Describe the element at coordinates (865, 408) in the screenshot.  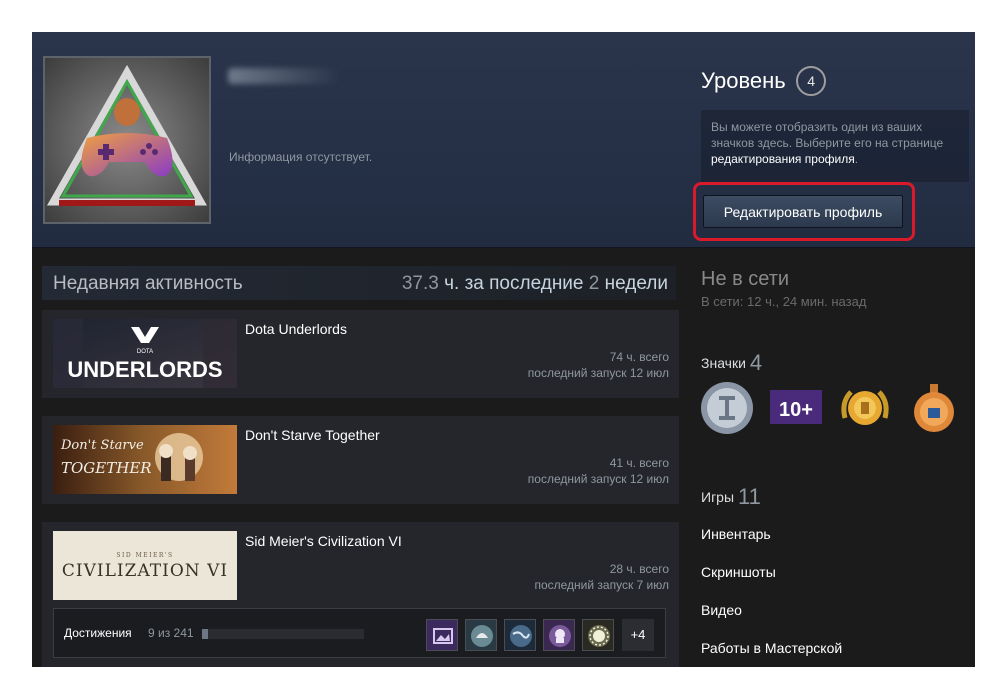
I see `badge-gold-laurel-icon` at that location.